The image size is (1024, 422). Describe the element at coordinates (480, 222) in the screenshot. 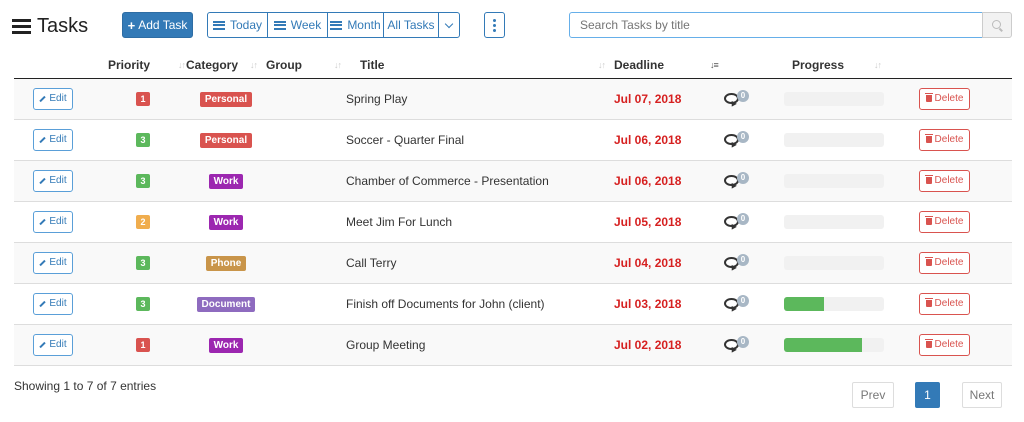

I see `task-title: Meet Jim For Lunch` at that location.